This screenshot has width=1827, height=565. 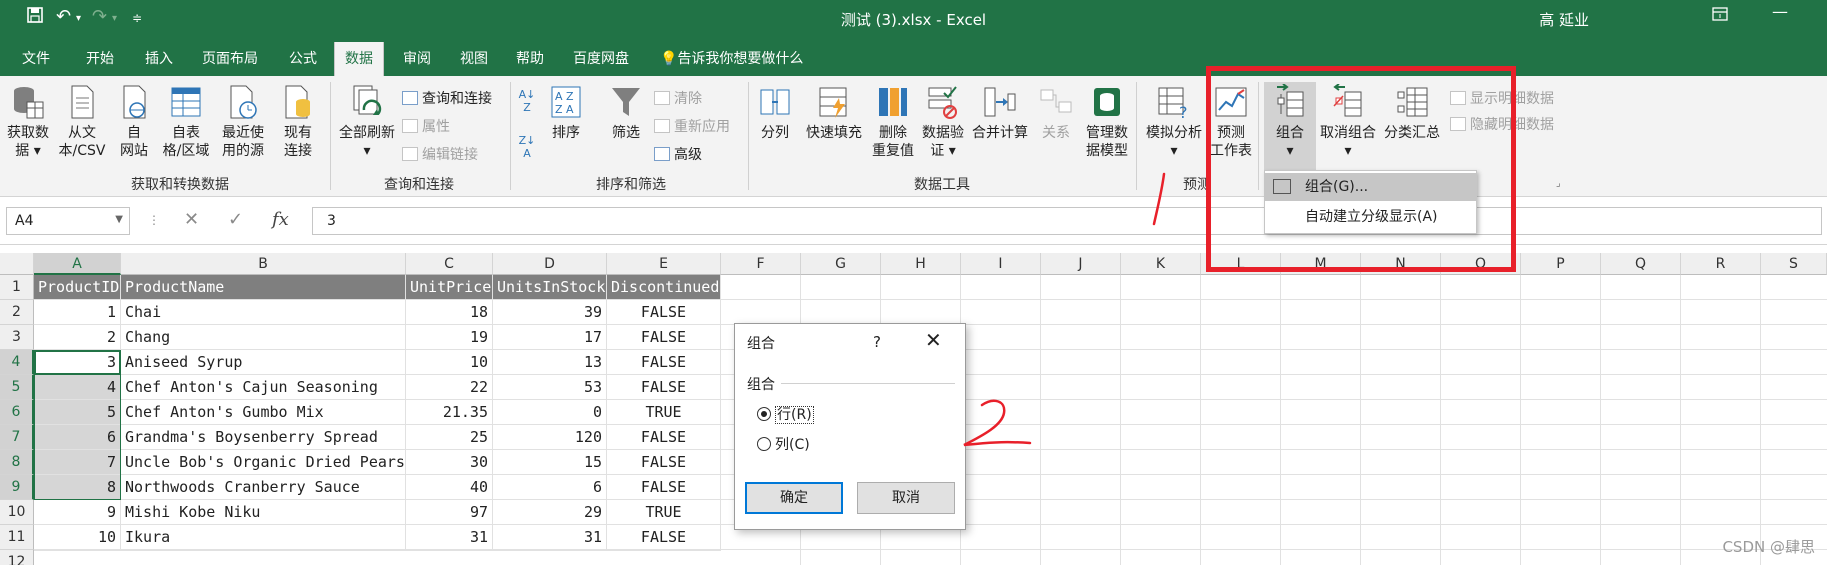 I want to click on table-cell: 21.35, so click(x=449, y=412).